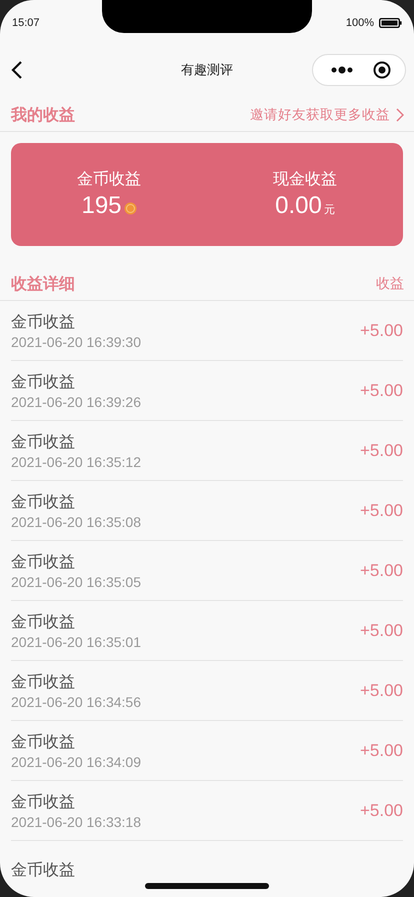  What do you see at coordinates (76, 642) in the screenshot?
I see `income-time: 2021-06-20 16:35:01` at bounding box center [76, 642].